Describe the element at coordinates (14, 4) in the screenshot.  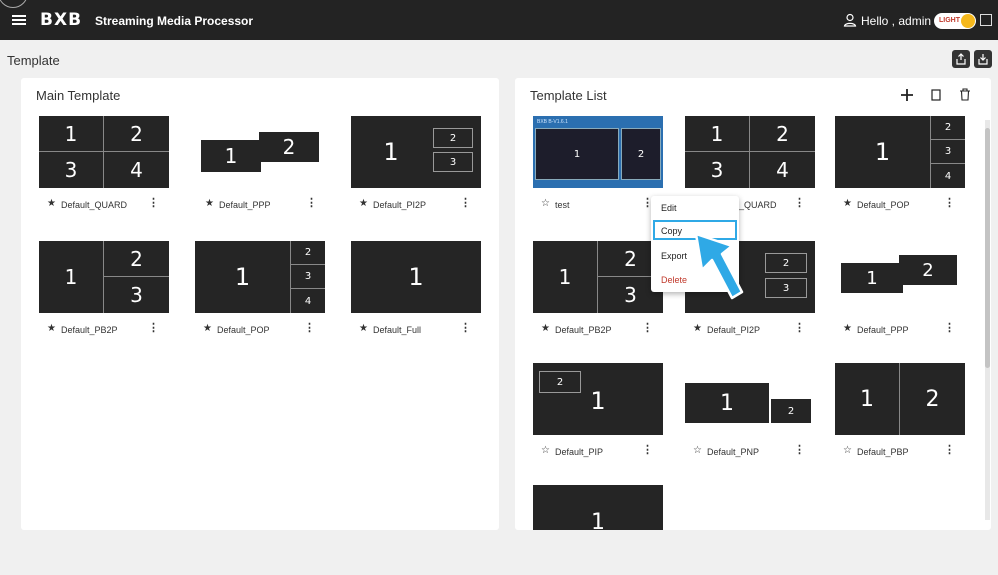
I see `decorative-circle` at that location.